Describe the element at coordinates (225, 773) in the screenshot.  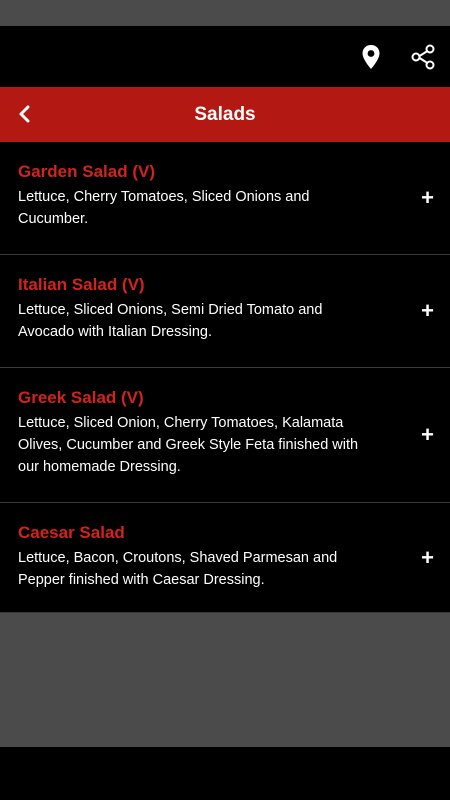
I see `navigation-bar` at that location.